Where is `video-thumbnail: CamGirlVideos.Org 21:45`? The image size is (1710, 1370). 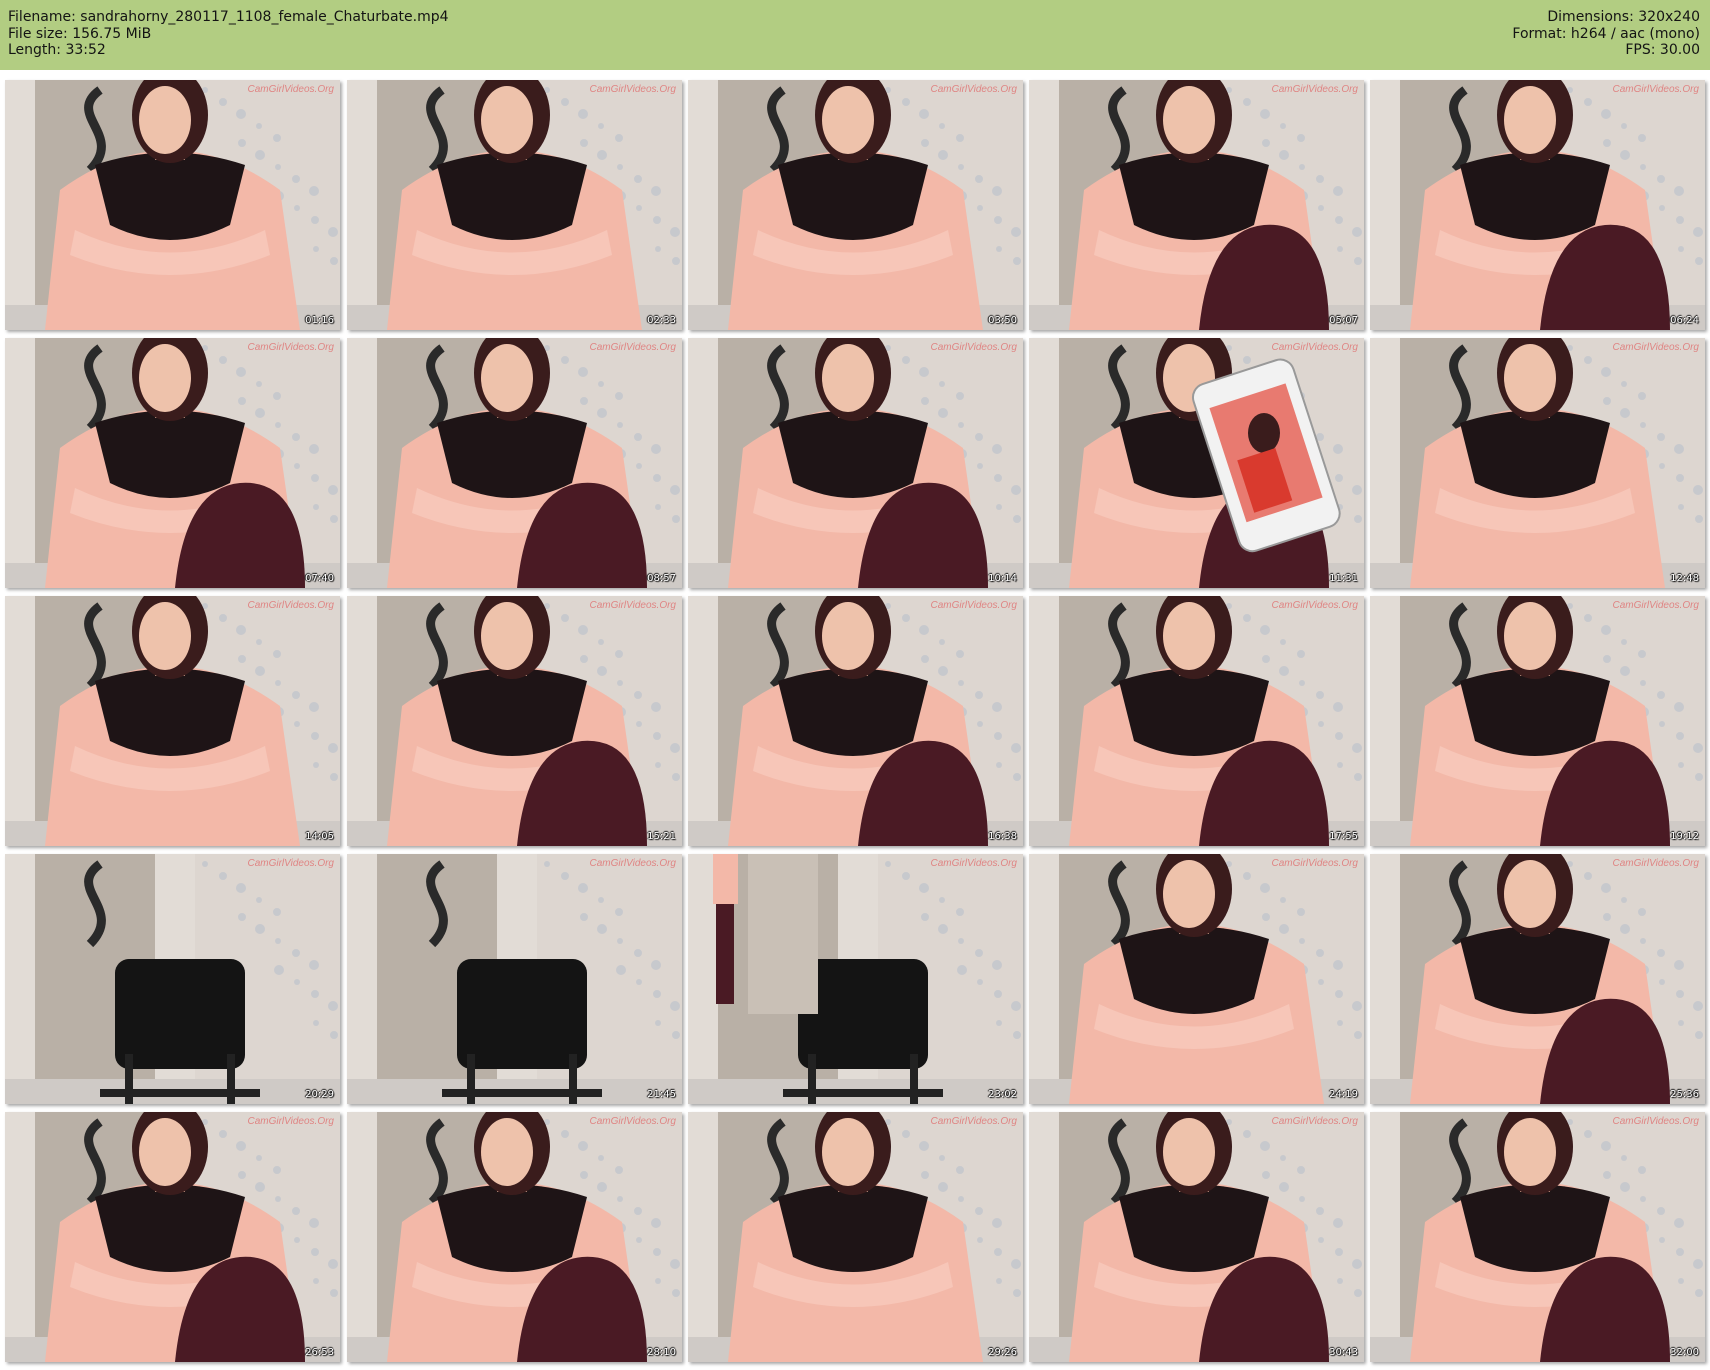
video-thumbnail: CamGirlVideos.Org 21:45 is located at coordinates (514, 979).